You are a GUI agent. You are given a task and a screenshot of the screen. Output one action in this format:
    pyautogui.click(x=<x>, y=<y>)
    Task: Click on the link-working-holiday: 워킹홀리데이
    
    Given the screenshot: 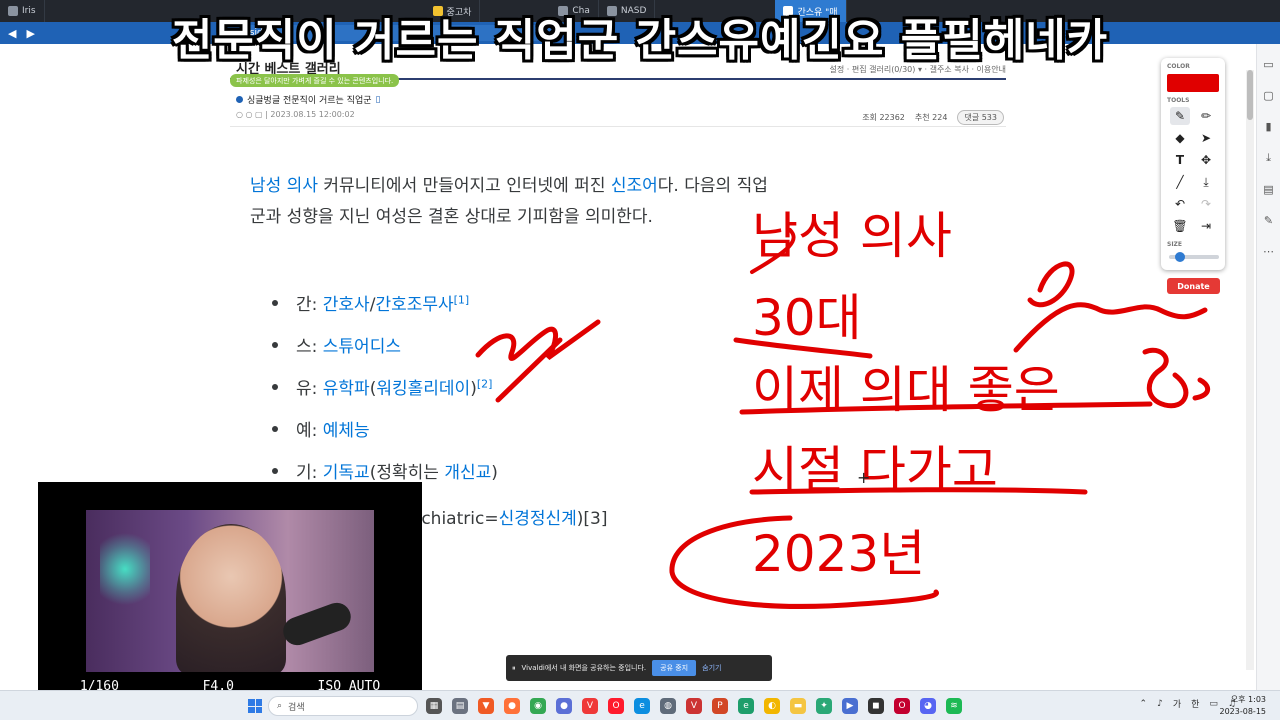 What is the action you would take?
    pyautogui.click(x=423, y=389)
    